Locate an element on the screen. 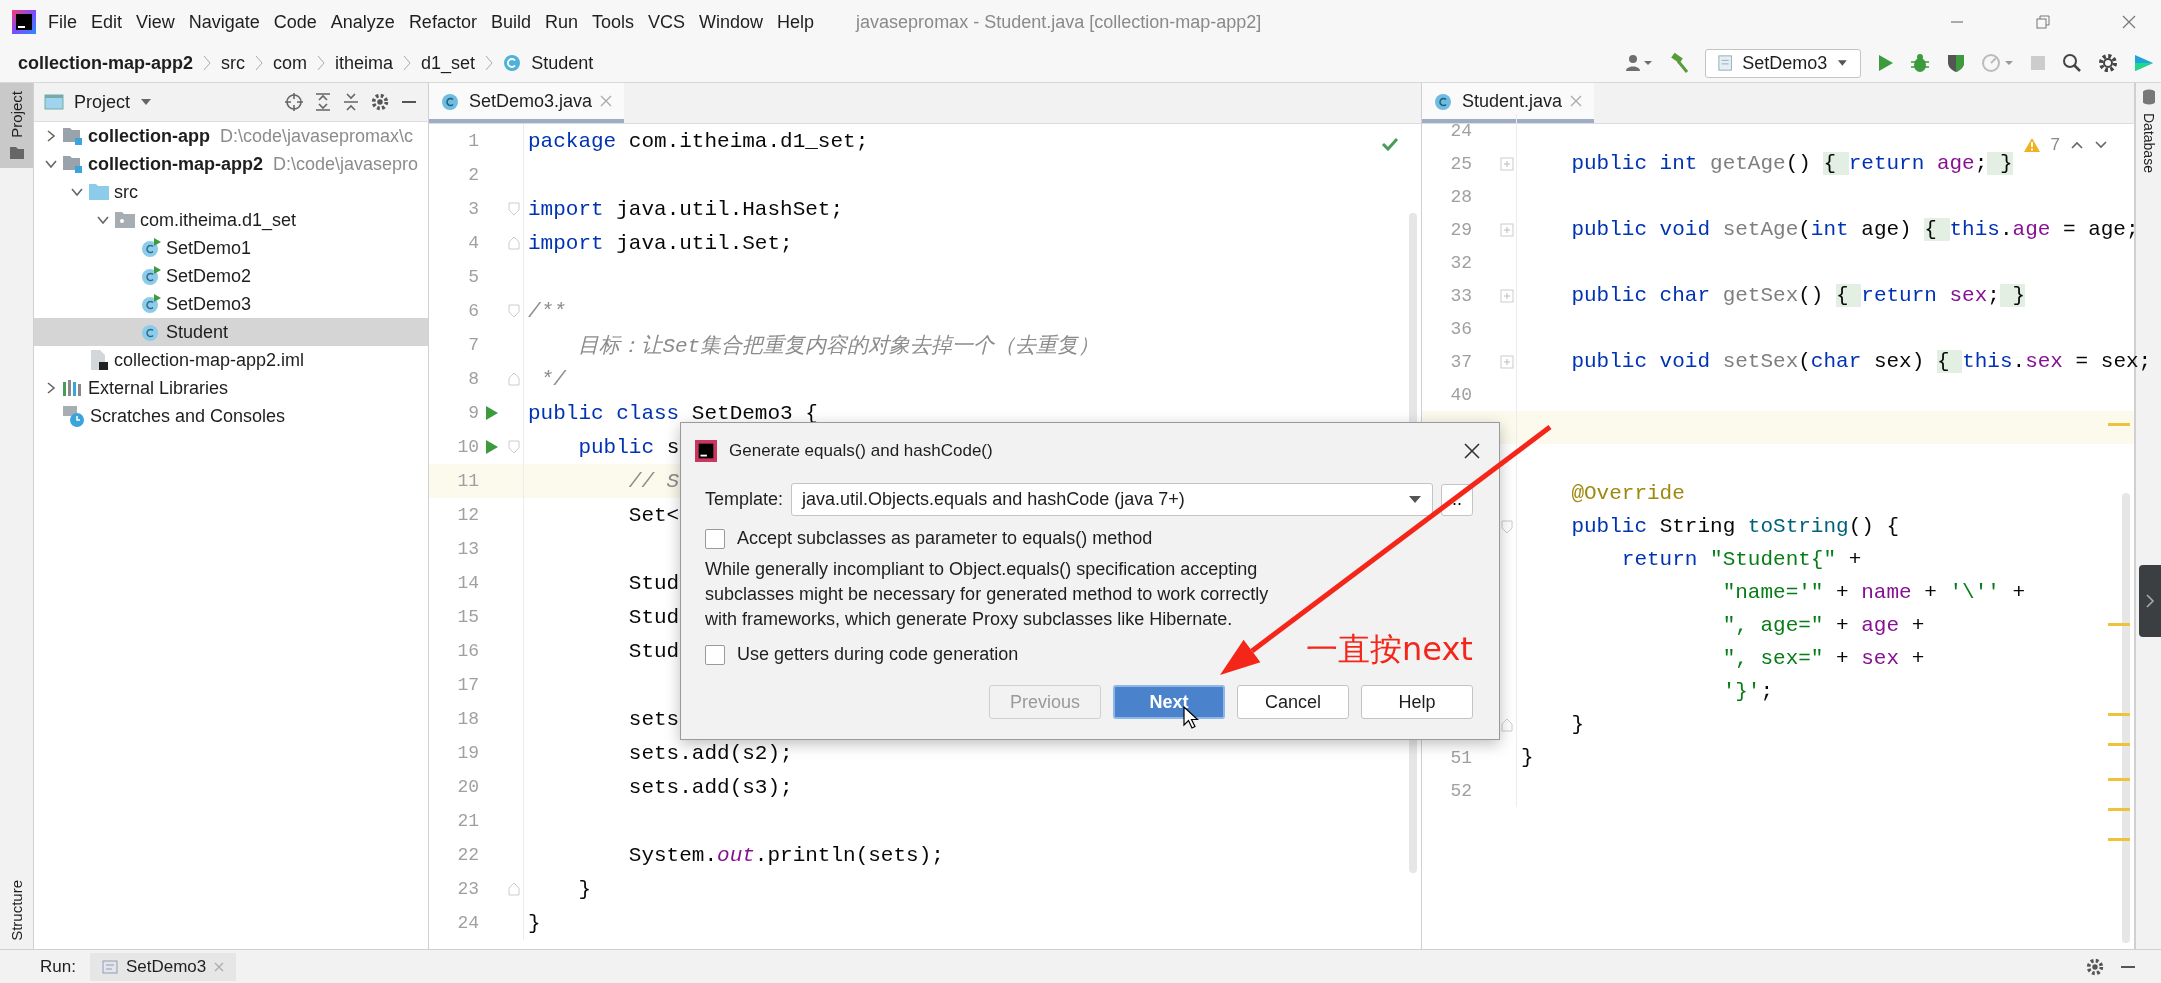  user-icon is located at coordinates (1640, 63).